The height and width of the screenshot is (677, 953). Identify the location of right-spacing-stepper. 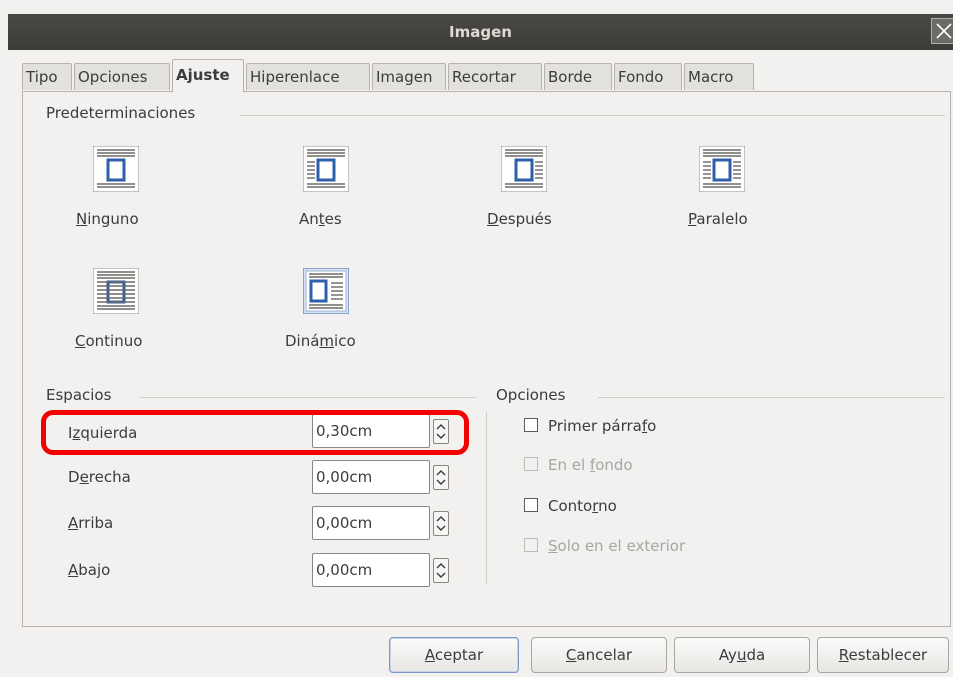
(441, 477).